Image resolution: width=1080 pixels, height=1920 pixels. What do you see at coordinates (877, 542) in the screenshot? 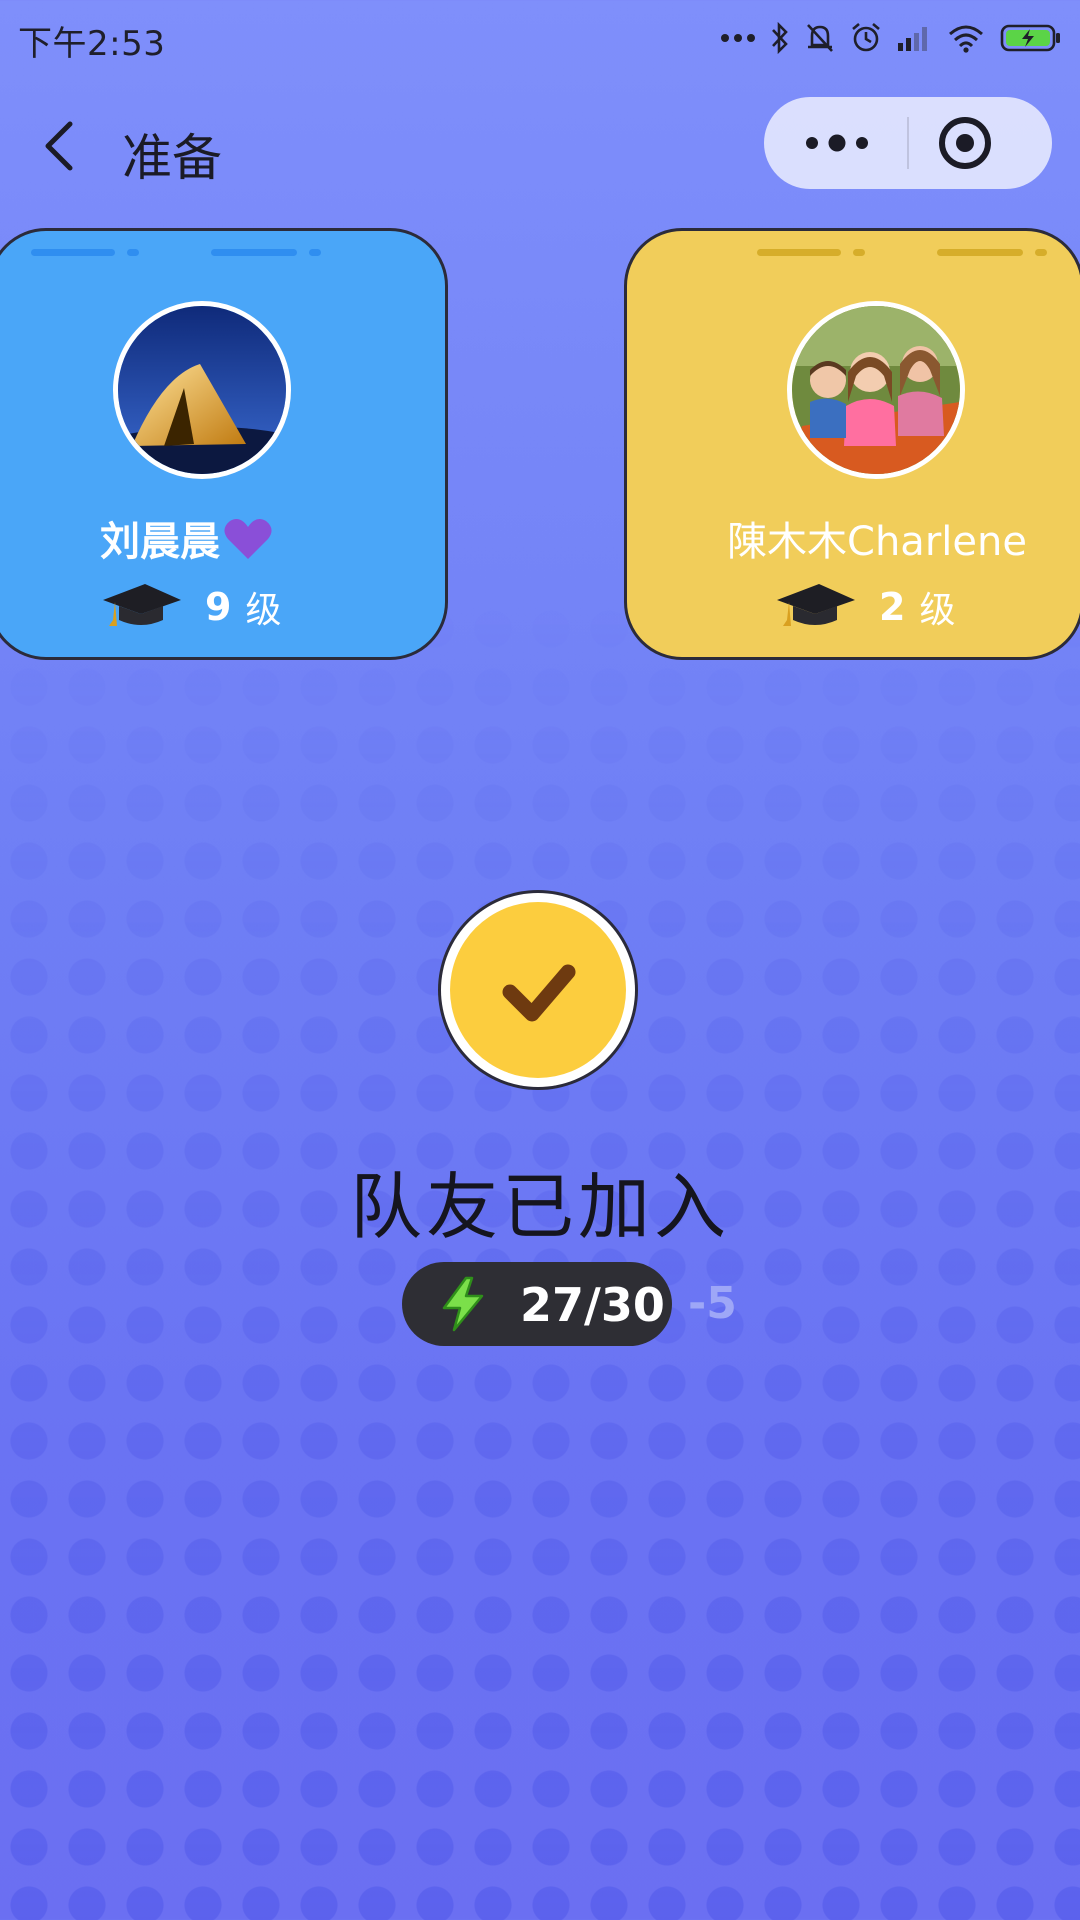
I see `player-name: 陳木木Charlene` at bounding box center [877, 542].